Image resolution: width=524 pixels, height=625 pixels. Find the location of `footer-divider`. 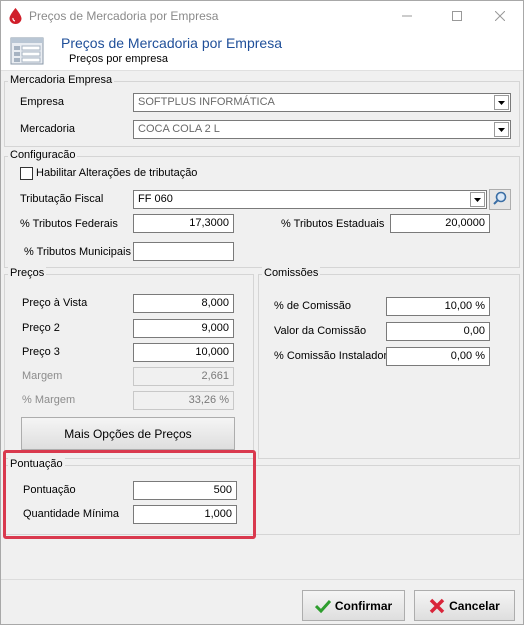

footer-divider is located at coordinates (262, 579).